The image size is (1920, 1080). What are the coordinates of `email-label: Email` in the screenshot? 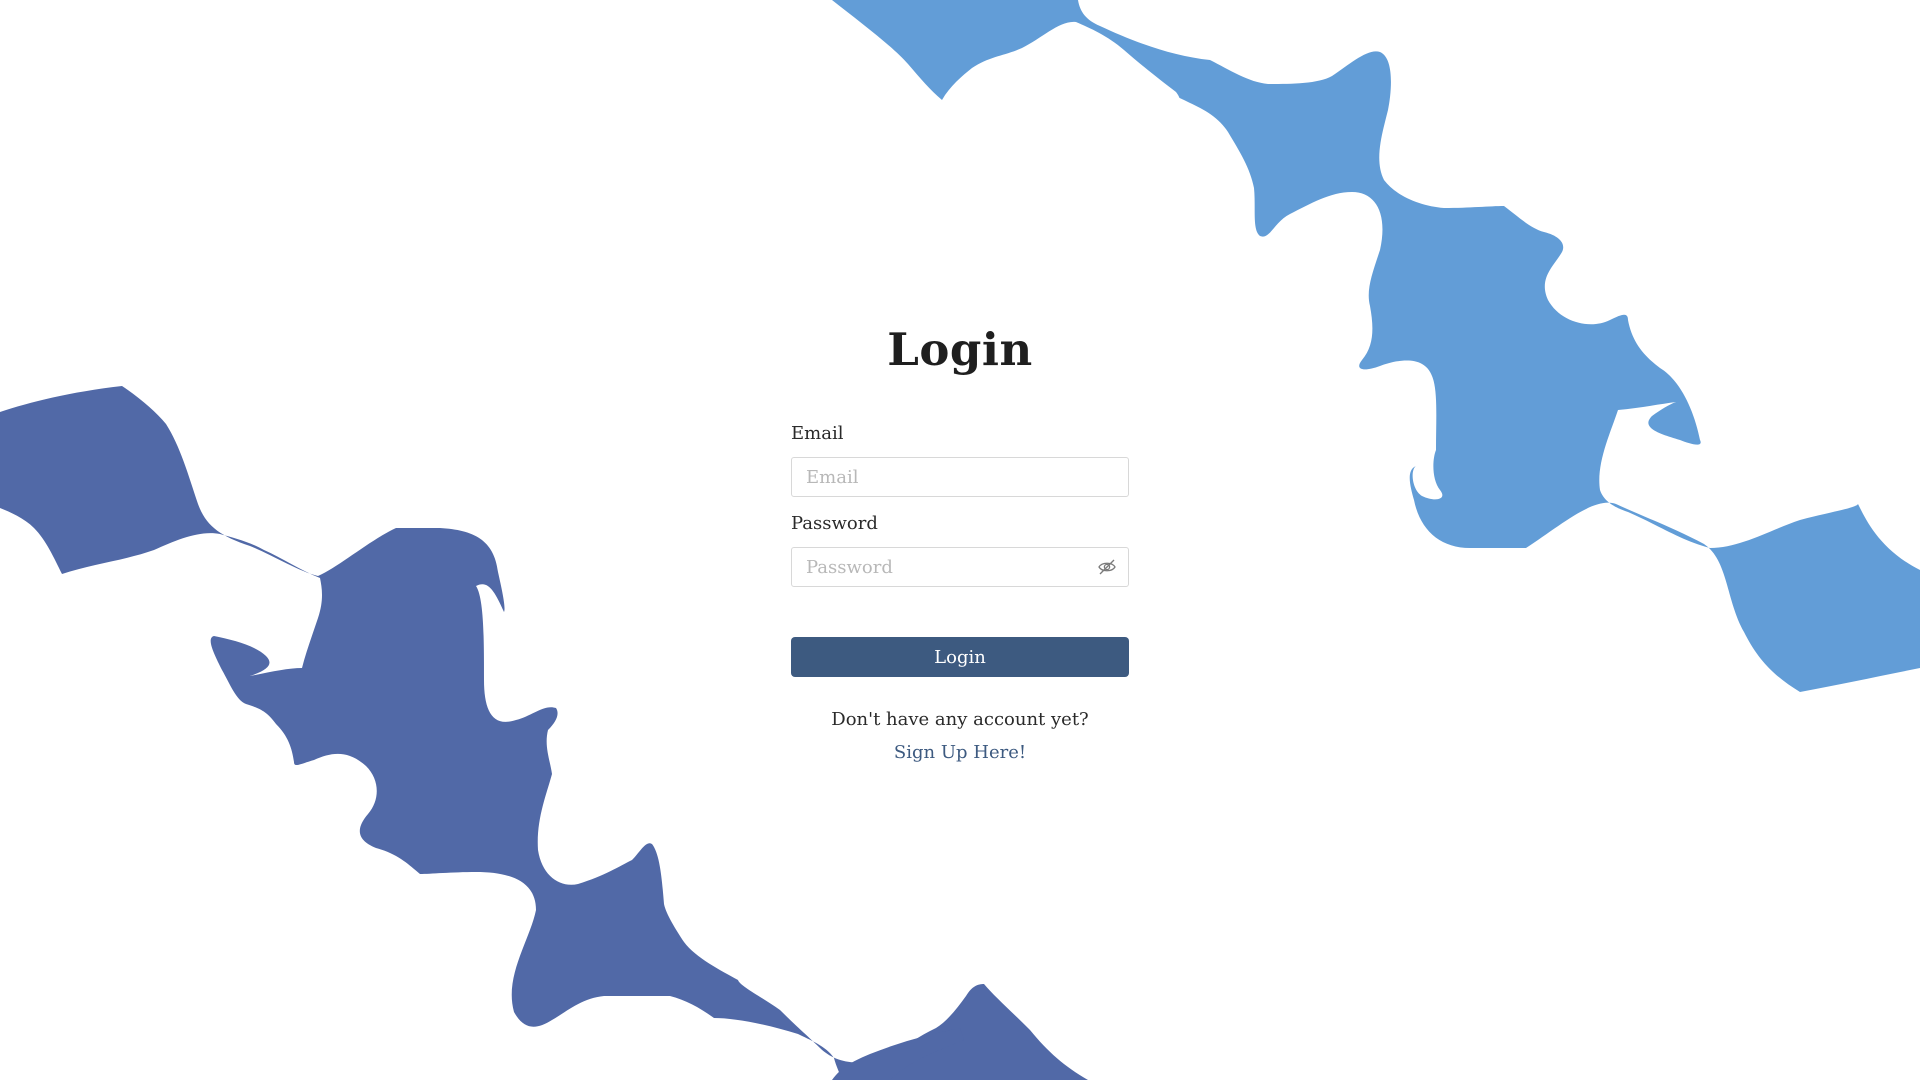 It's located at (817, 433).